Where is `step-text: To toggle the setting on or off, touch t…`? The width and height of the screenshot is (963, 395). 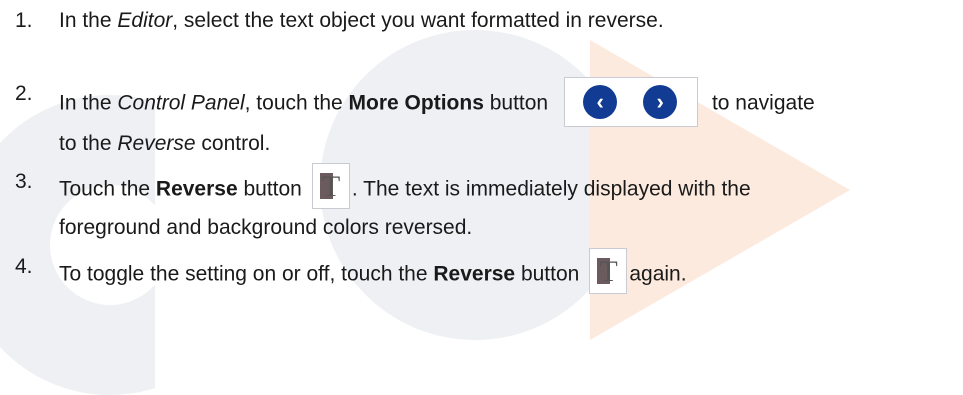 step-text: To toggle the setting on or off, touch t… is located at coordinates (373, 273).